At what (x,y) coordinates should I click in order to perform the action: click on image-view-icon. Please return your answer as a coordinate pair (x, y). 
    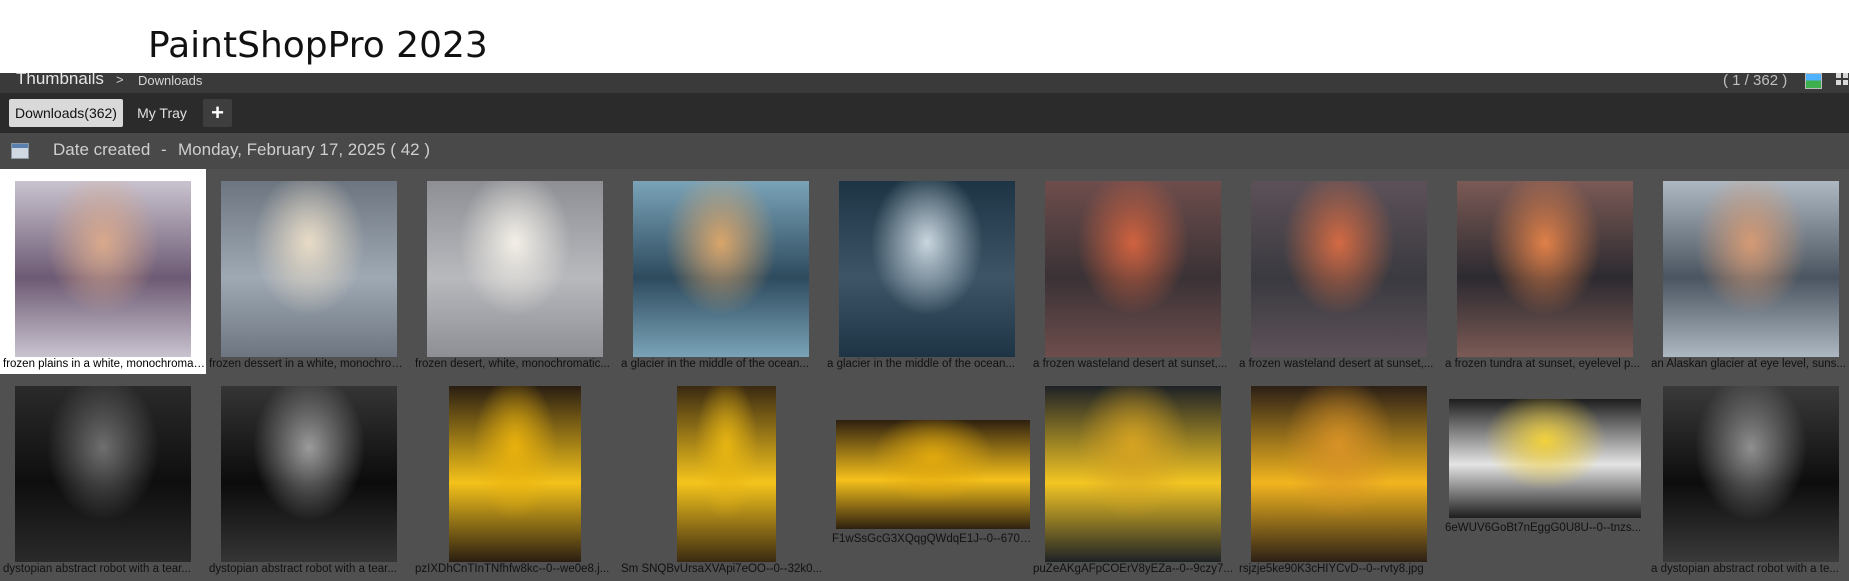
    Looking at the image, I should click on (1813, 81).